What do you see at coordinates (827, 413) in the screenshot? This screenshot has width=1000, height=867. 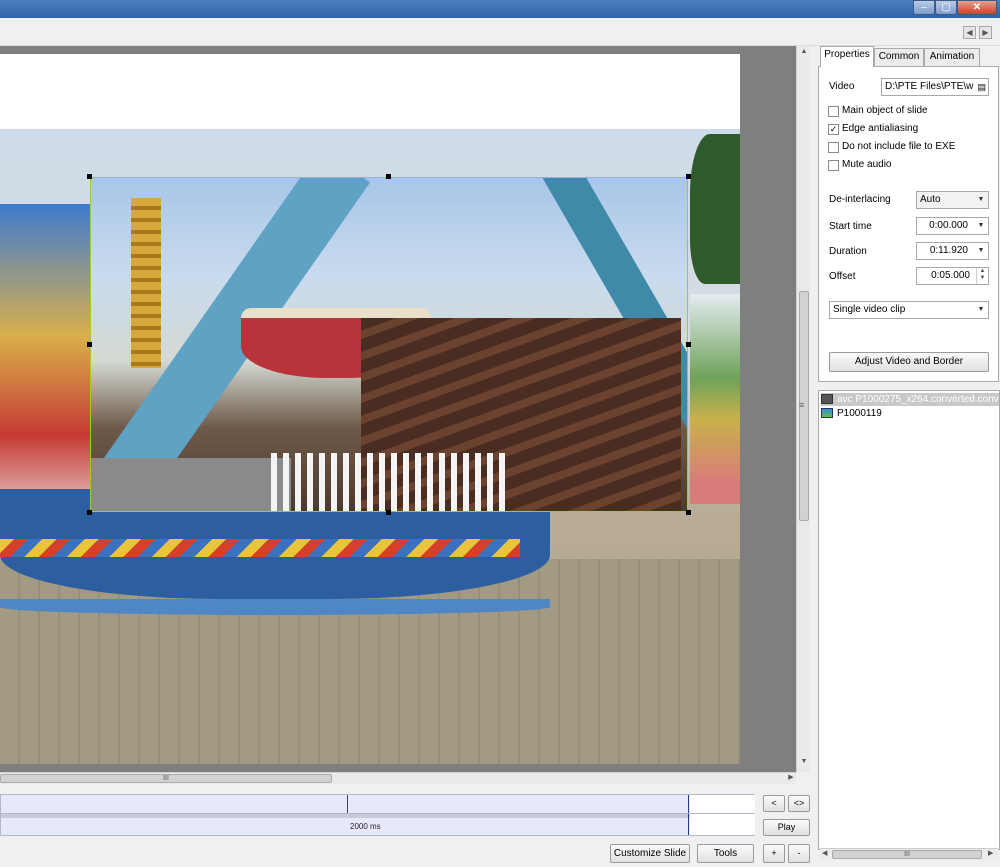 I see `image-file-icon` at bounding box center [827, 413].